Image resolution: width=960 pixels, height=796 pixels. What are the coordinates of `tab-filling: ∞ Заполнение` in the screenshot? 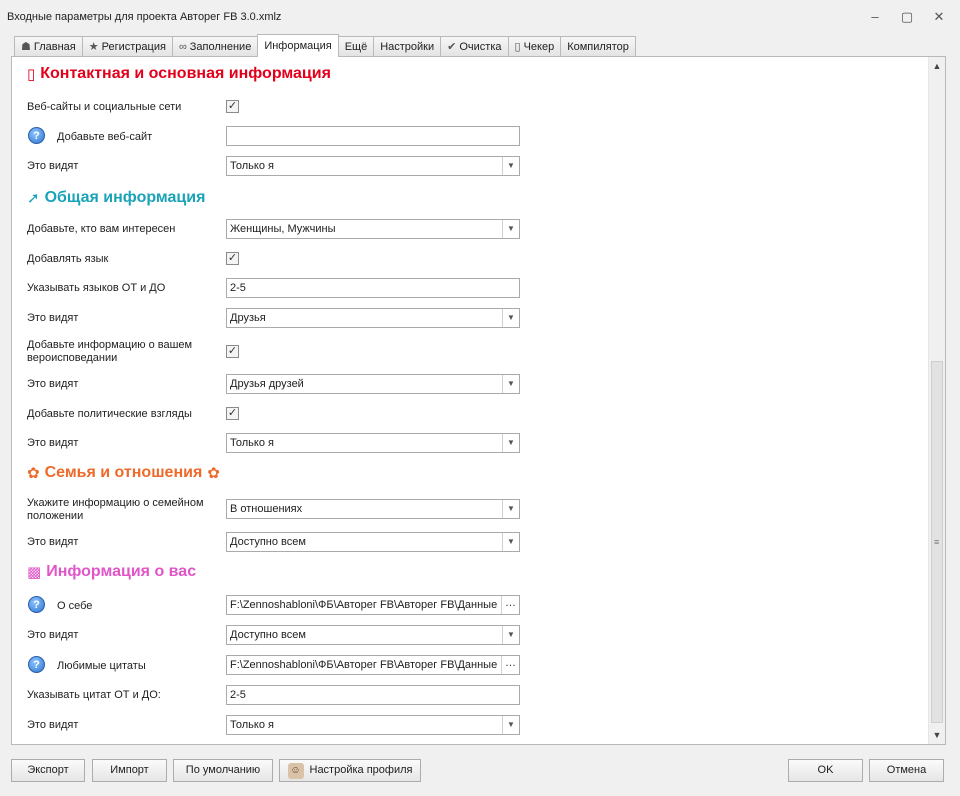 It's located at (215, 46).